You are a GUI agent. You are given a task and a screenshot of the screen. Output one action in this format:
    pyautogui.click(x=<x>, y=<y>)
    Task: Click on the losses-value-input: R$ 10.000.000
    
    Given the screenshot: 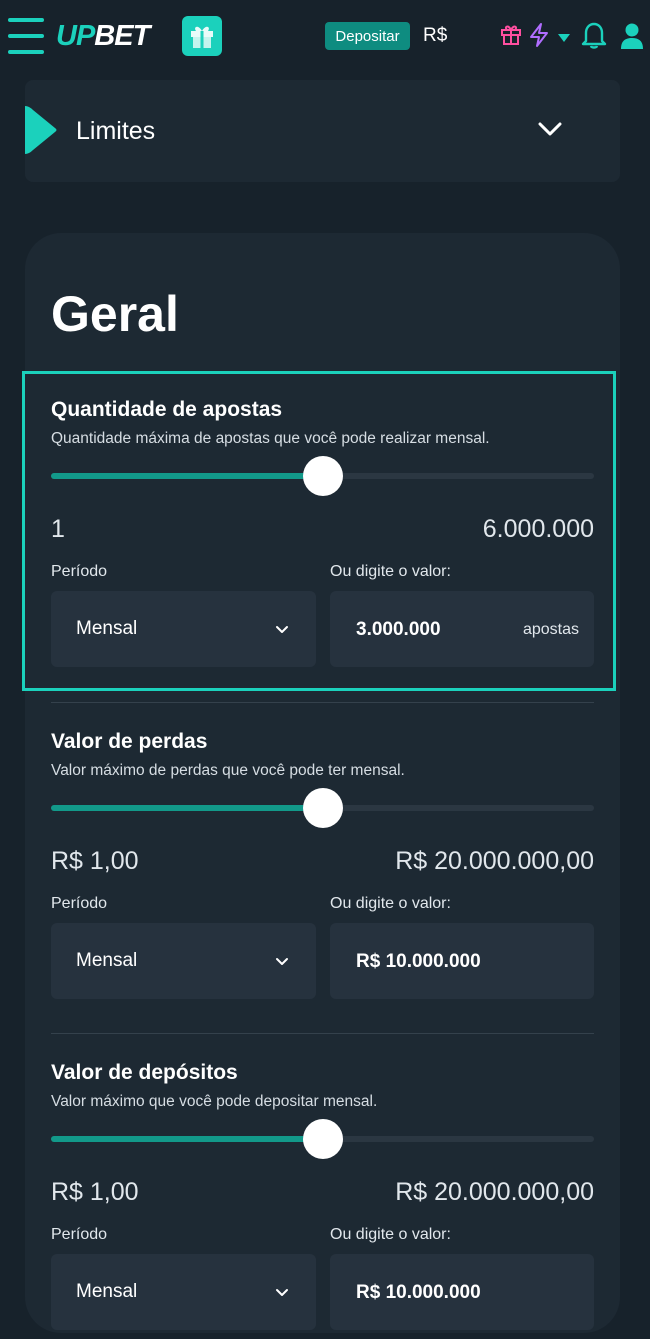 What is the action you would take?
    pyautogui.click(x=462, y=961)
    